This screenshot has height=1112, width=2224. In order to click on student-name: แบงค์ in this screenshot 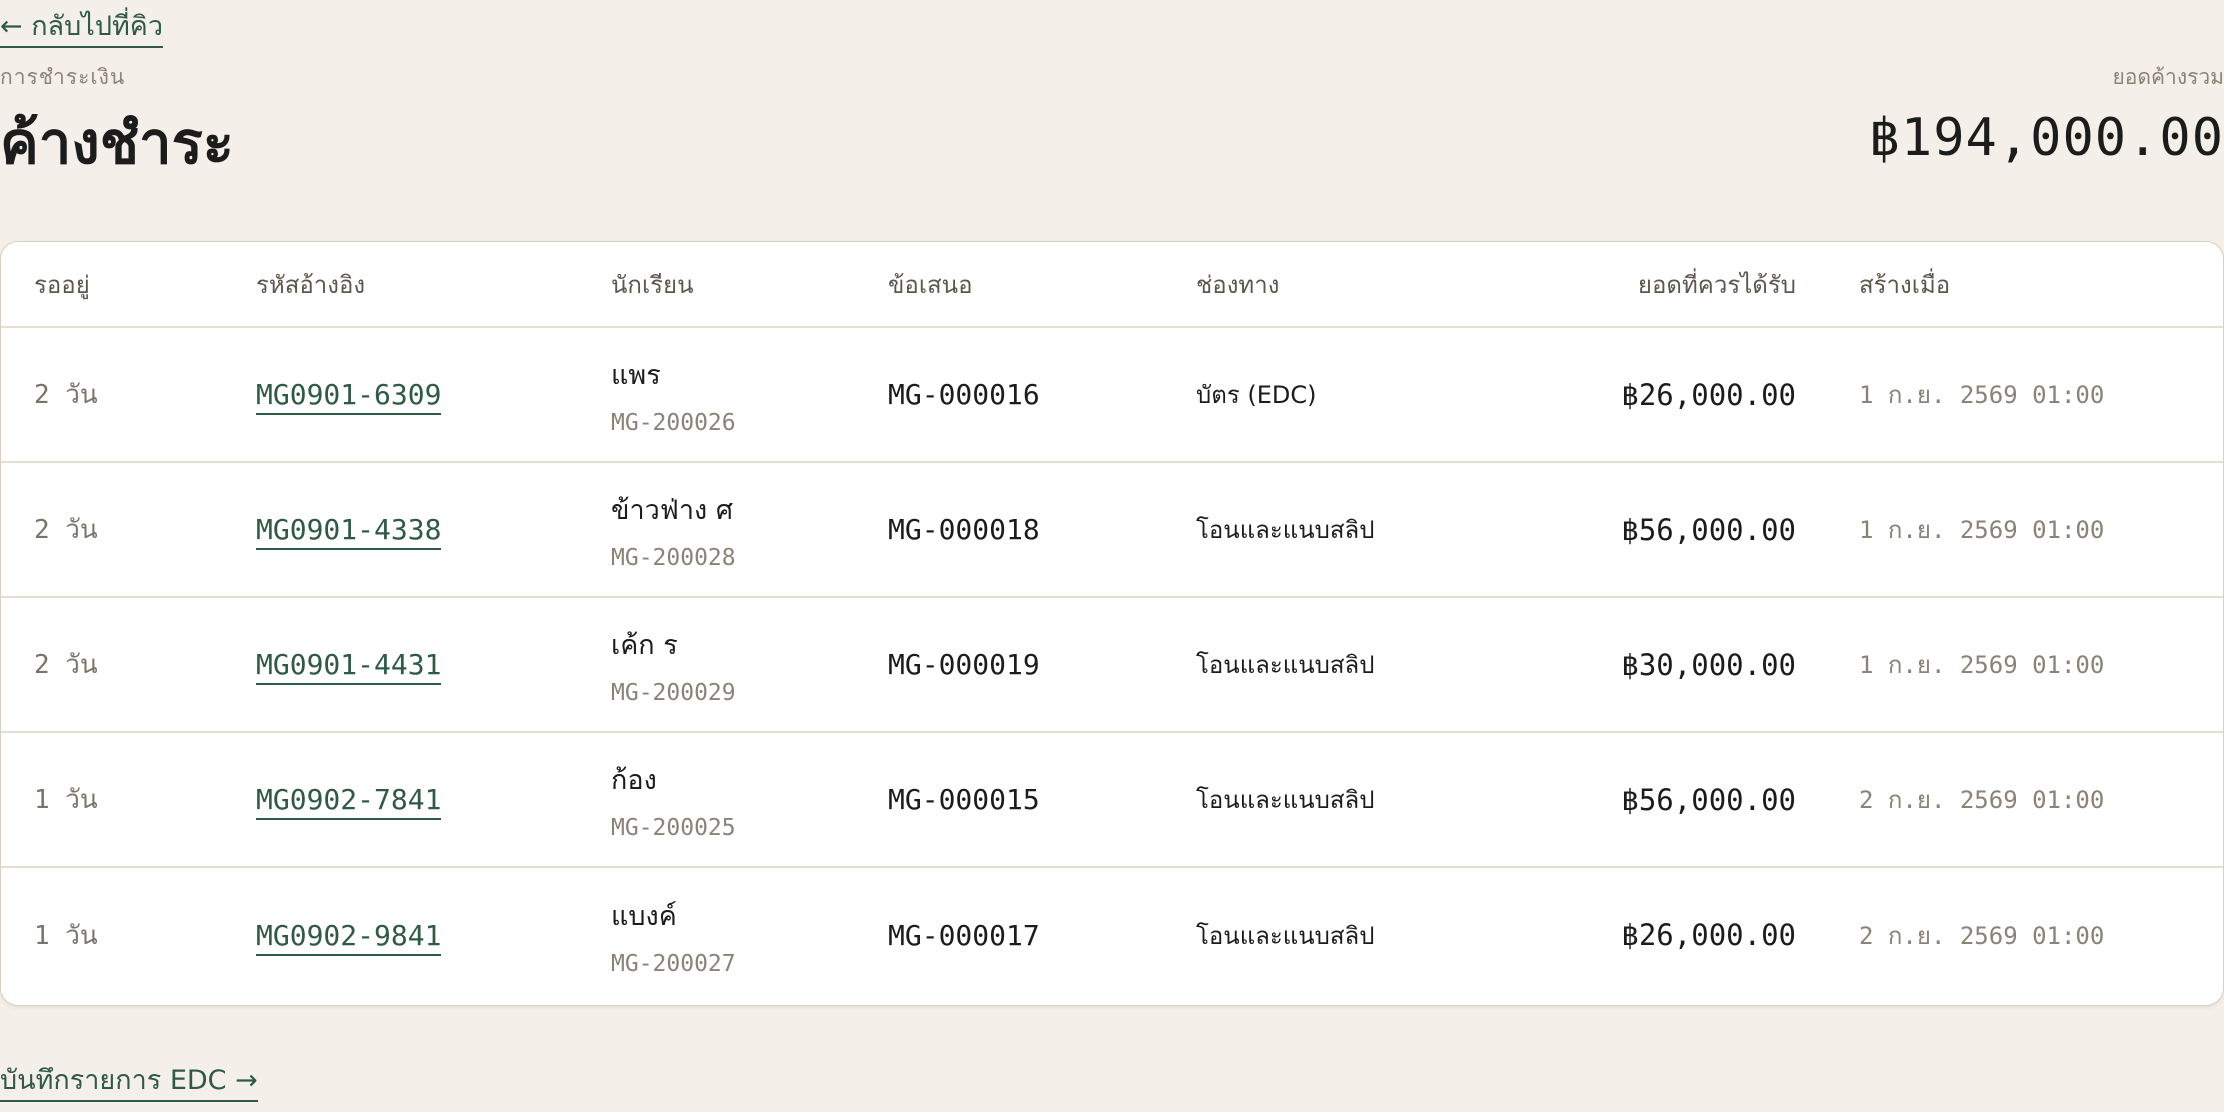, I will do `click(644, 916)`.